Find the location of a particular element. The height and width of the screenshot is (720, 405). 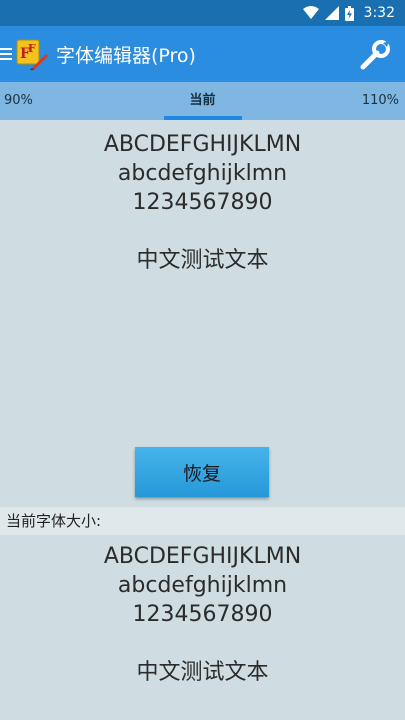

current-preview-uppercase: ABCDEFGHIJKLMN is located at coordinates (202, 556).